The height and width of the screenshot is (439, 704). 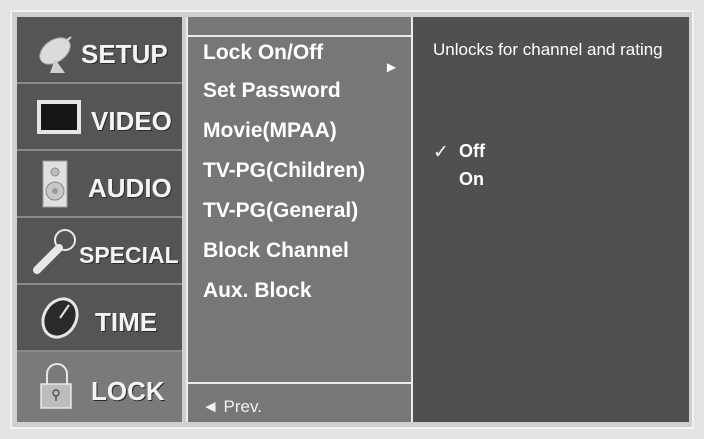 I want to click on category-time: TIME, so click(x=99, y=318).